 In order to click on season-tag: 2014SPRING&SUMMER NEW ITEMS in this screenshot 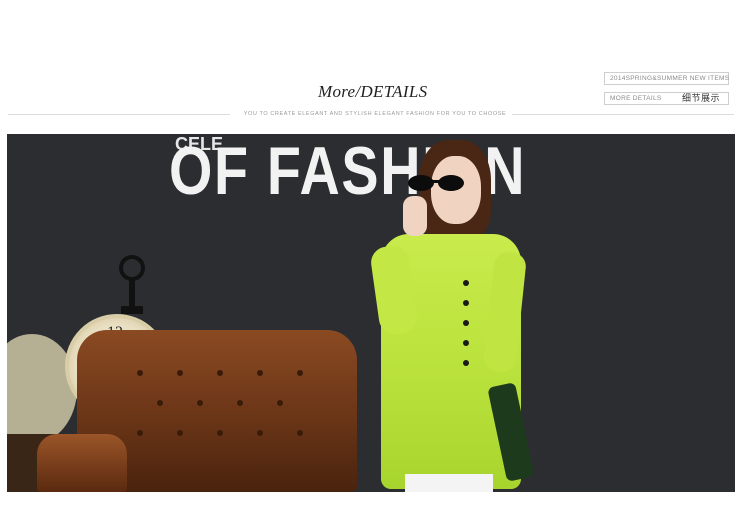, I will do `click(666, 78)`.